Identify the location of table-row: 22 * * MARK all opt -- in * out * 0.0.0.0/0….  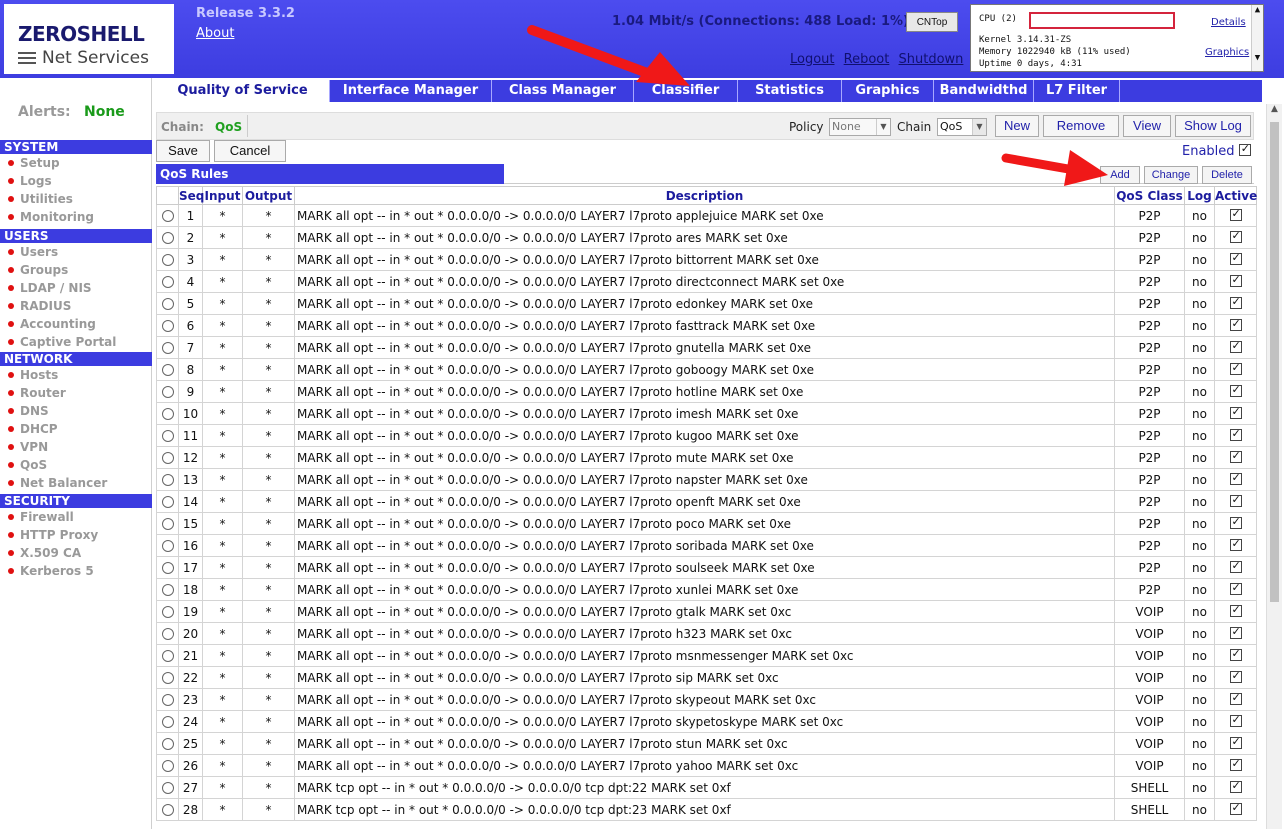
(706, 677).